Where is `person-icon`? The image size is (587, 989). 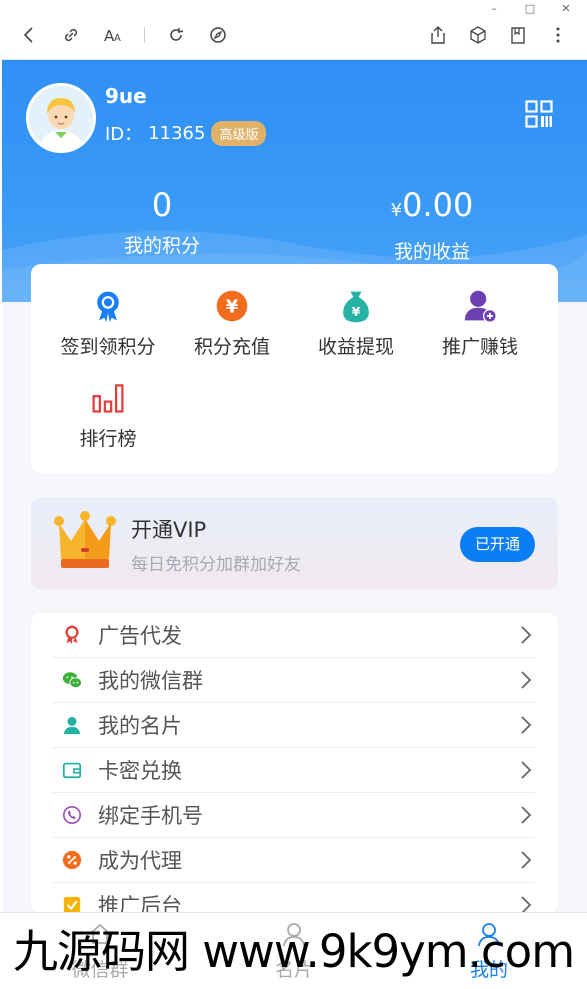
person-icon is located at coordinates (72, 725).